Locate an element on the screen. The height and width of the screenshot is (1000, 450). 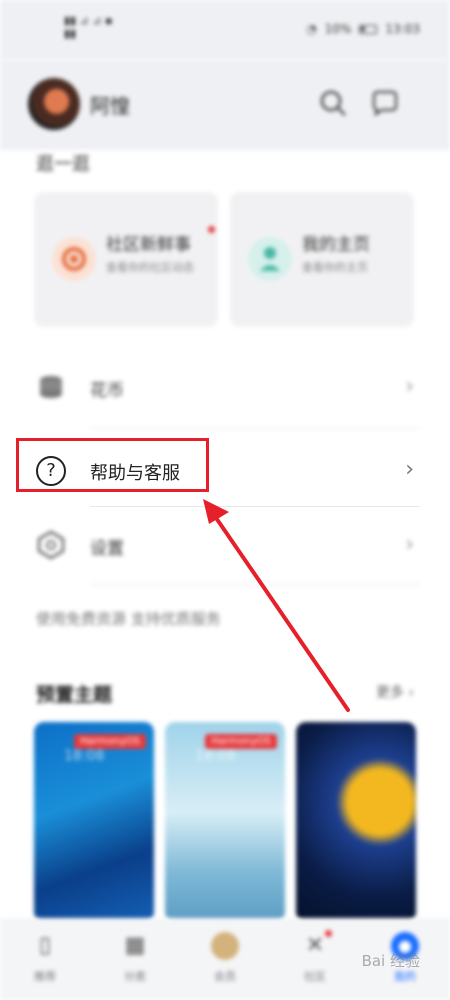
footer-note: 使用免费资源 支持优质服务 is located at coordinates (128, 619).